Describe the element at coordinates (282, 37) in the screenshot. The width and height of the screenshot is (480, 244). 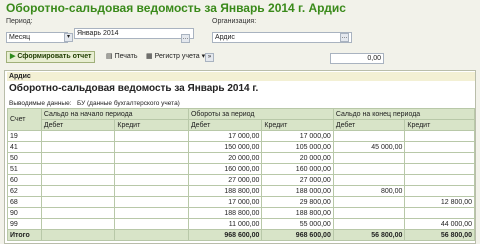
I see `organization-field: Ардис` at that location.